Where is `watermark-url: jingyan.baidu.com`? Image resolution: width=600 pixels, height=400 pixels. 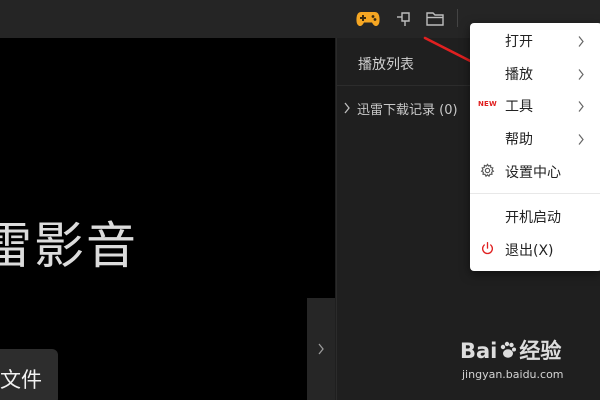 watermark-url: jingyan.baidu.com is located at coordinates (513, 374).